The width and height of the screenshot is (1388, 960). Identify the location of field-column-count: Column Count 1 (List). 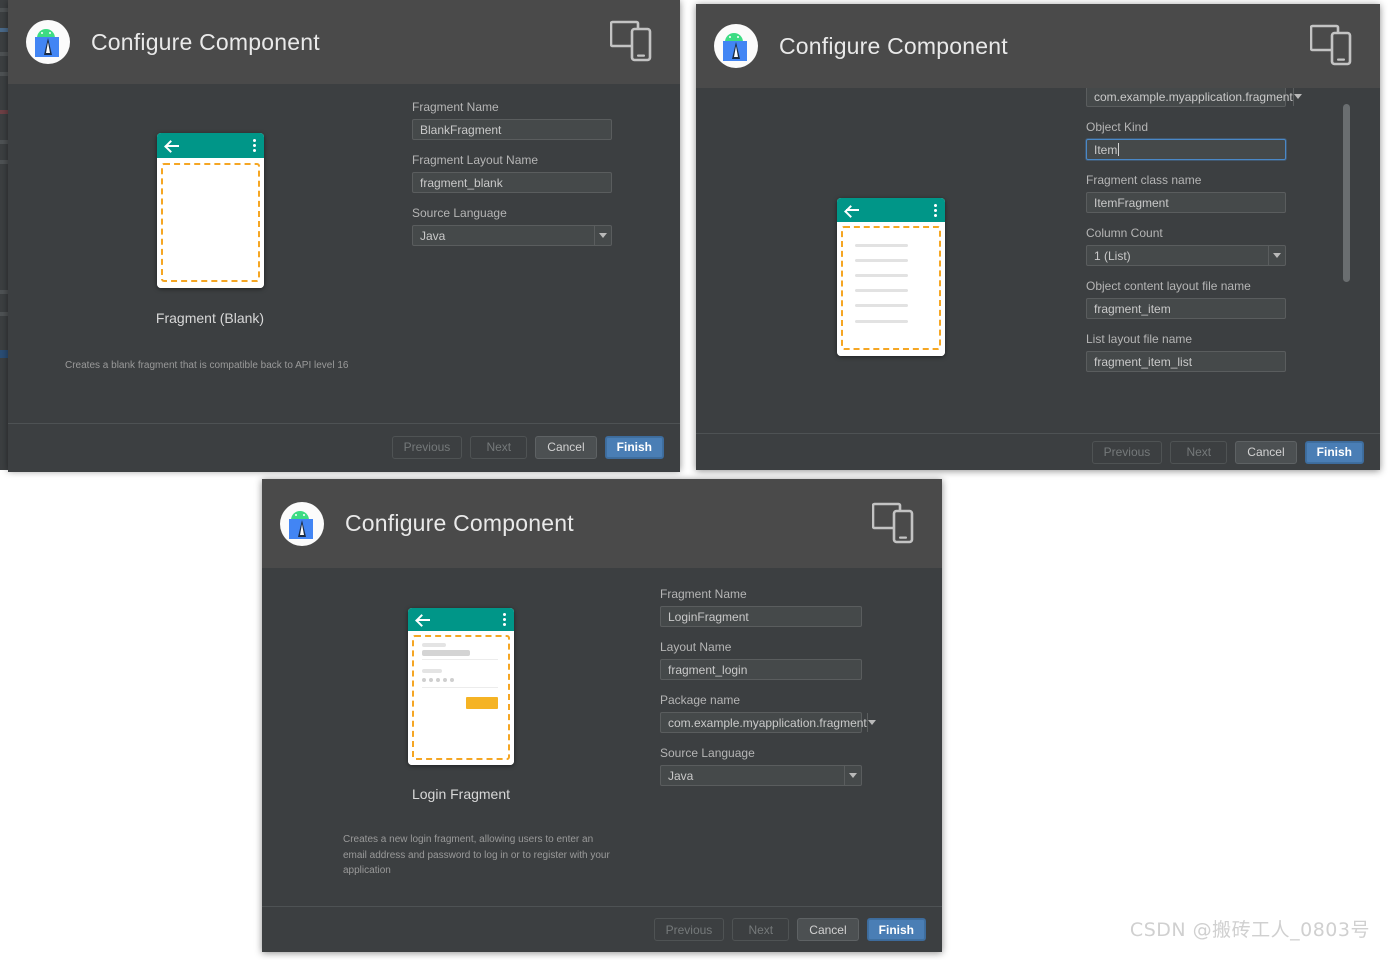
(1186, 246).